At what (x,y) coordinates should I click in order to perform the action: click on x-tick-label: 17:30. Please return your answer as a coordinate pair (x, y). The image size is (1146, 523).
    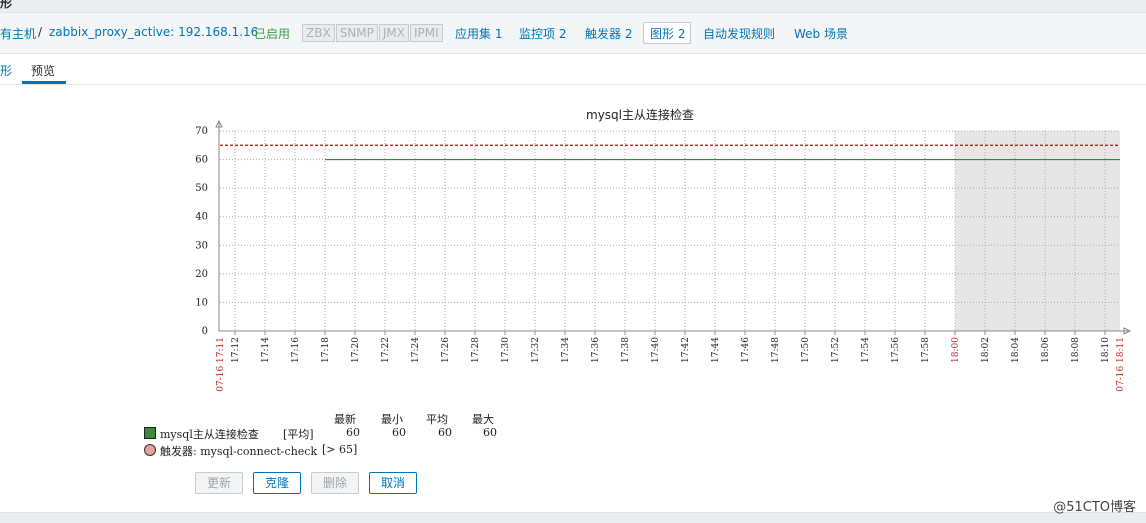
    Looking at the image, I should click on (506, 350).